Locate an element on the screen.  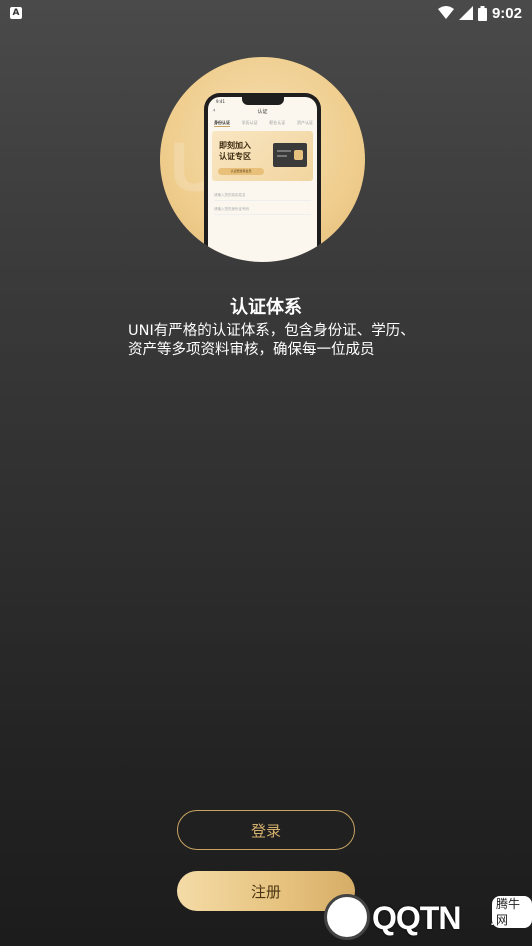
phone-header: 认证 is located at coordinates (262, 112).